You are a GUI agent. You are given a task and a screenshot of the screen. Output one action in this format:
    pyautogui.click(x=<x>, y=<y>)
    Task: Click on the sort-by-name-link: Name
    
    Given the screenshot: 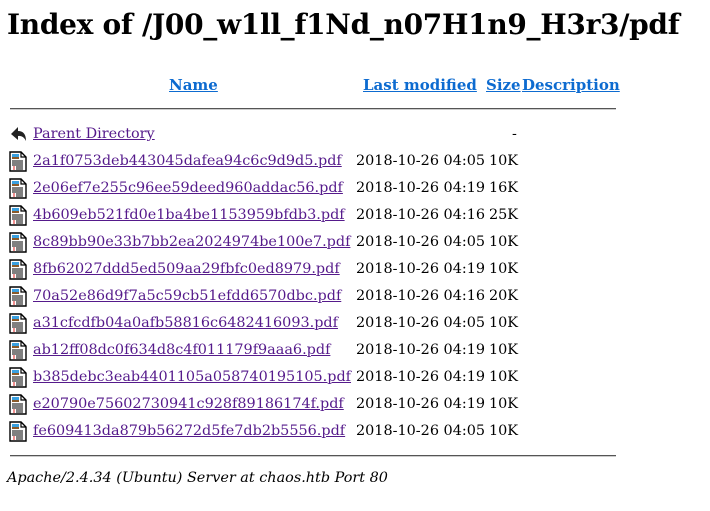 What is the action you would take?
    pyautogui.click(x=193, y=85)
    